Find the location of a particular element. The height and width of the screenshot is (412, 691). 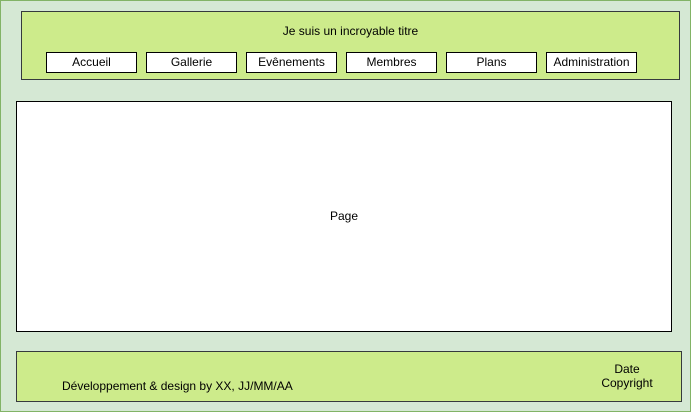

nav-item-accueil: Accueil is located at coordinates (91, 62).